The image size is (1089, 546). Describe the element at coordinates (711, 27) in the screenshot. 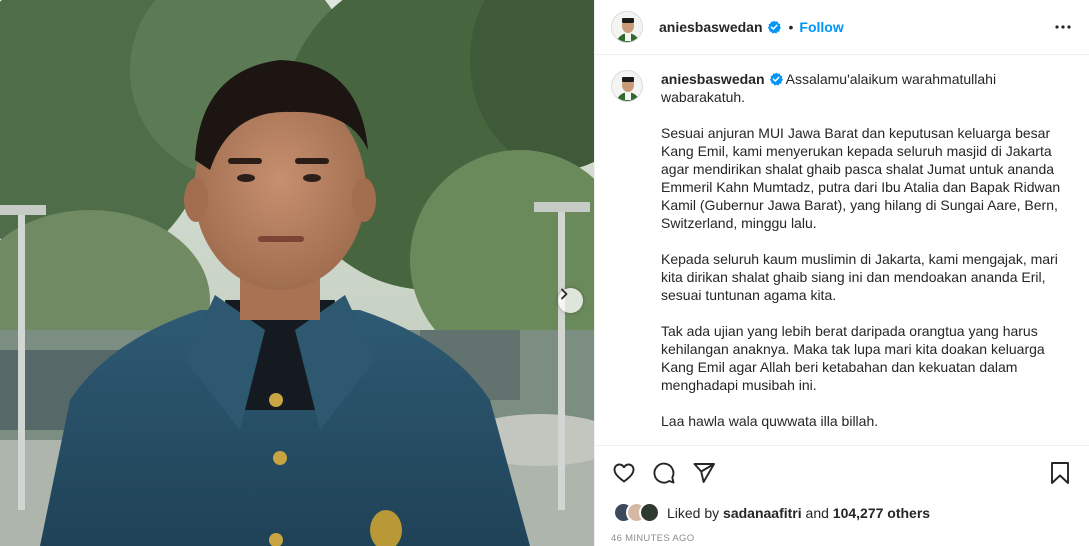

I see `header-username: aniesbaswedan` at that location.